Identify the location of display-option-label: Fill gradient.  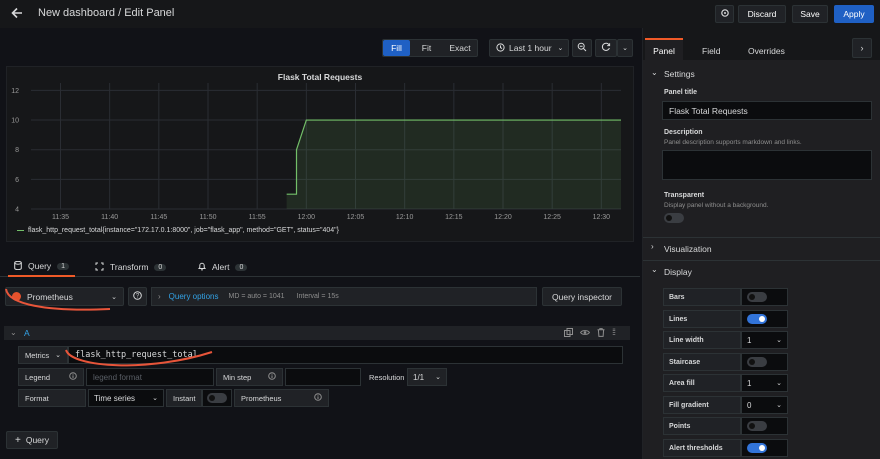
(702, 405).